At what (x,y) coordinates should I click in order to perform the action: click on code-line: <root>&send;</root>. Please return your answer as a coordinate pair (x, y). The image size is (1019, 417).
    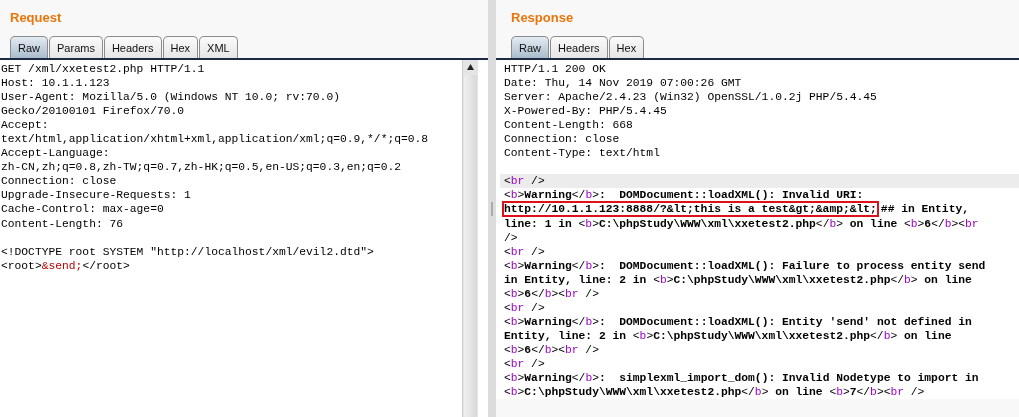
    Looking at the image, I should click on (66, 265).